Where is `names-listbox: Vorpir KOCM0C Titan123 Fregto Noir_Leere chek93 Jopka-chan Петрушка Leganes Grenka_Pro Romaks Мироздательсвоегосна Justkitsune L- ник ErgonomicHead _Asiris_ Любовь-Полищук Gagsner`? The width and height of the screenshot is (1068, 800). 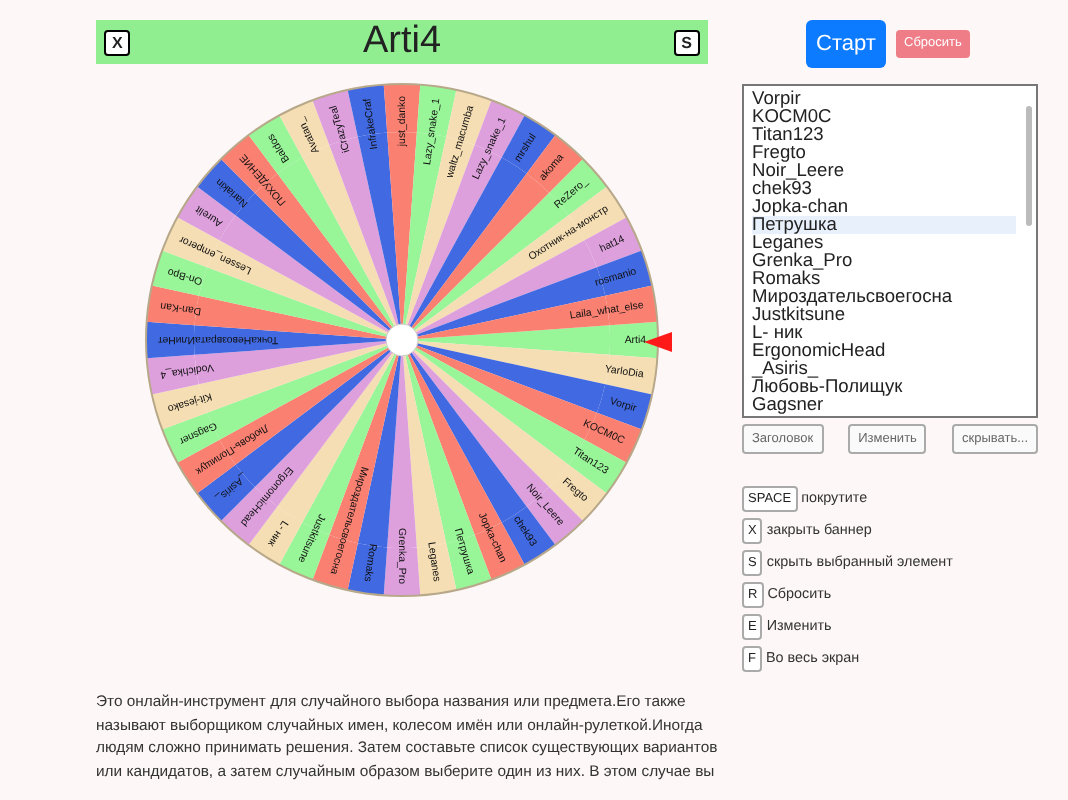
names-listbox: Vorpir KOCM0C Titan123 Fregto Noir_Leere chek93 Jopka-chan Петрушка Leganes Grenka_Pro Romaks Мироздательсвоегосна Justkitsune L- ник ErgonomicHead _Asiris_ Любовь-Полищук Gagsner is located at coordinates (890, 251).